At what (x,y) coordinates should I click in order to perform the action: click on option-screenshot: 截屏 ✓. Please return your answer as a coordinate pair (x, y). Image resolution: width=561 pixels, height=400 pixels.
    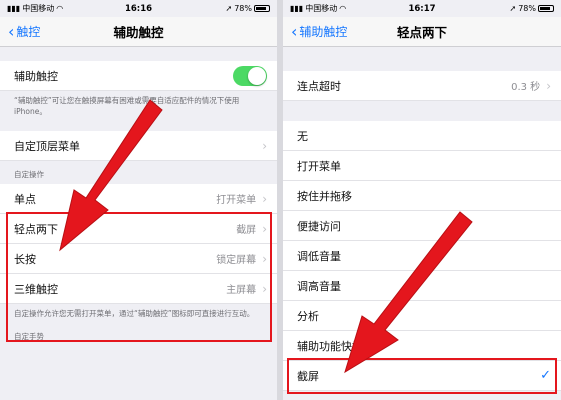
    Looking at the image, I should click on (422, 376).